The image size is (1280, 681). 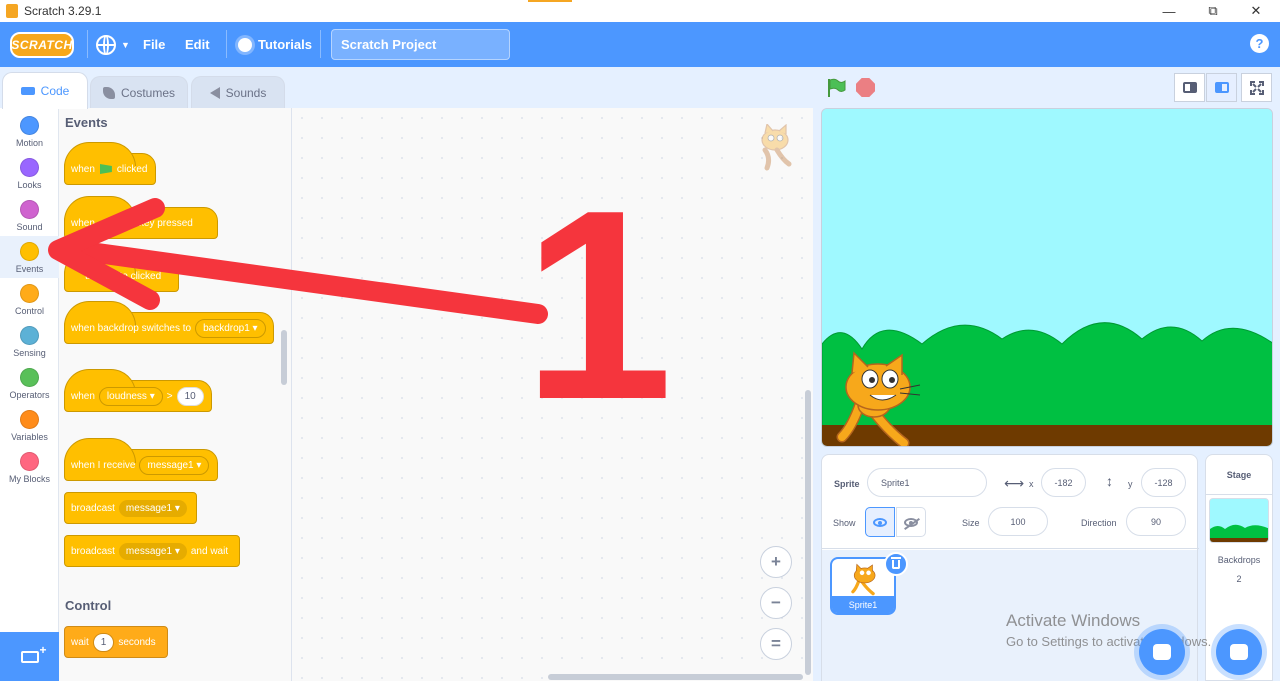 I want to click on add-extension-button, so click(x=29, y=656).